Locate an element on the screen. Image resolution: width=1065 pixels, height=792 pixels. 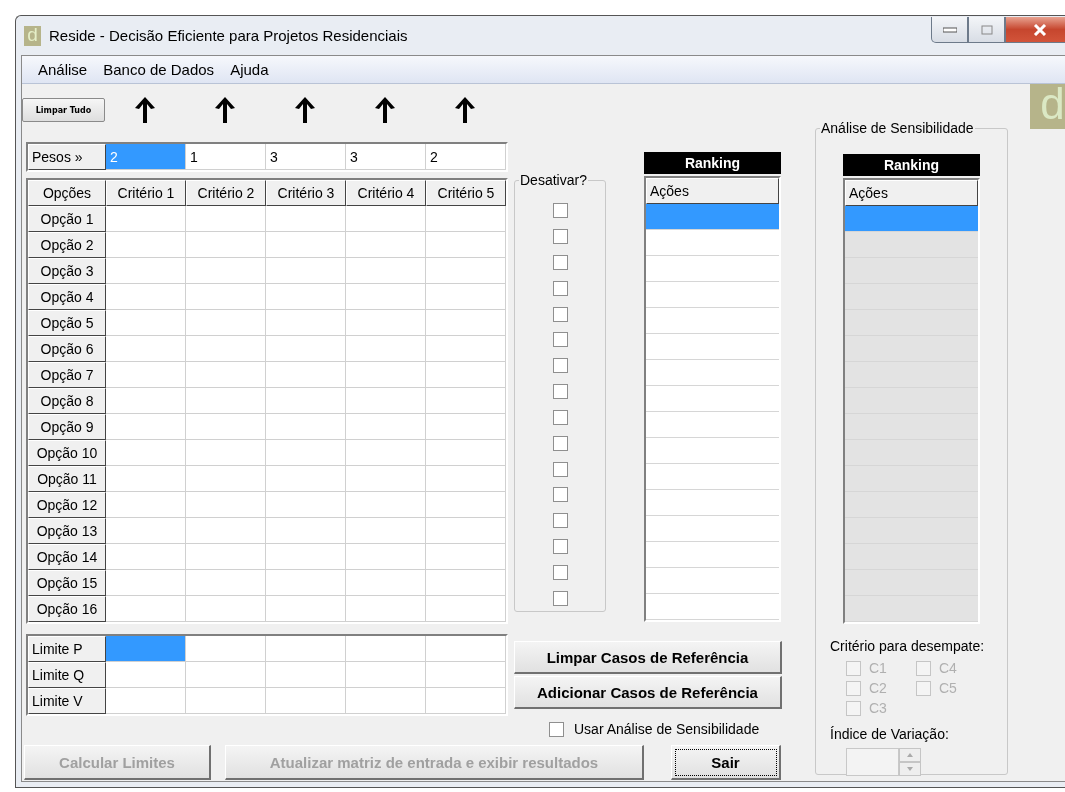
menu-item: Análise is located at coordinates (63, 69).